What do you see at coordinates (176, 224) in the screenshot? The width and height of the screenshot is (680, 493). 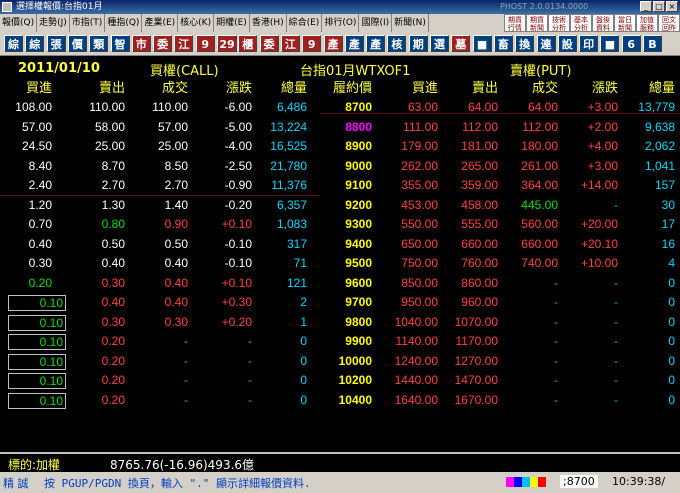 I see `call-last: 0.90` at bounding box center [176, 224].